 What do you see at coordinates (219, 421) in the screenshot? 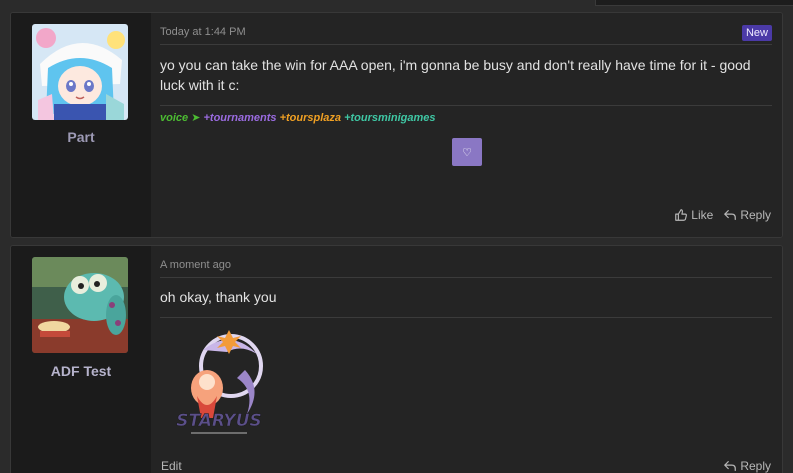
I see `attachment-logo-text: STARYUS` at bounding box center [219, 421].